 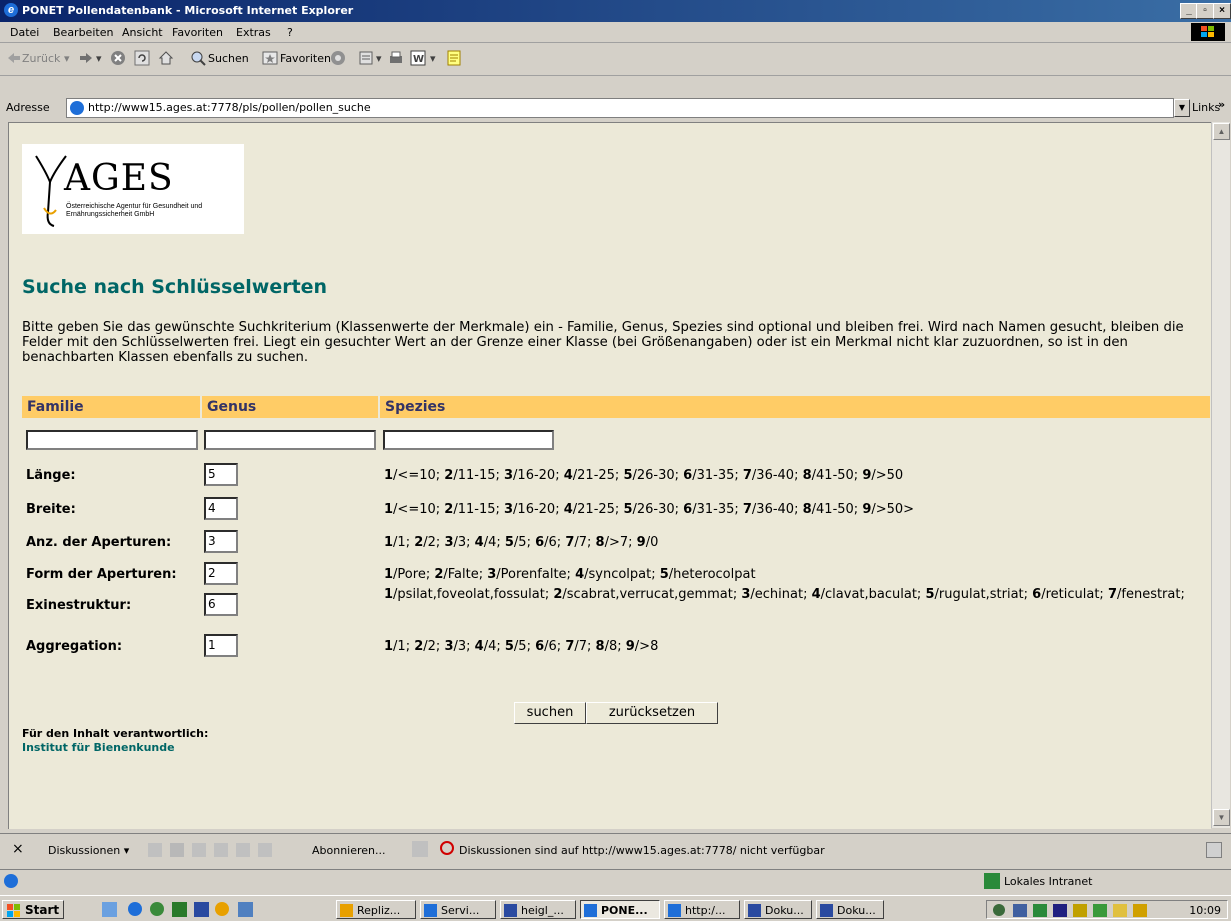 What do you see at coordinates (652, 713) in the screenshot?
I see `reset-button: zurücksetzen` at bounding box center [652, 713].